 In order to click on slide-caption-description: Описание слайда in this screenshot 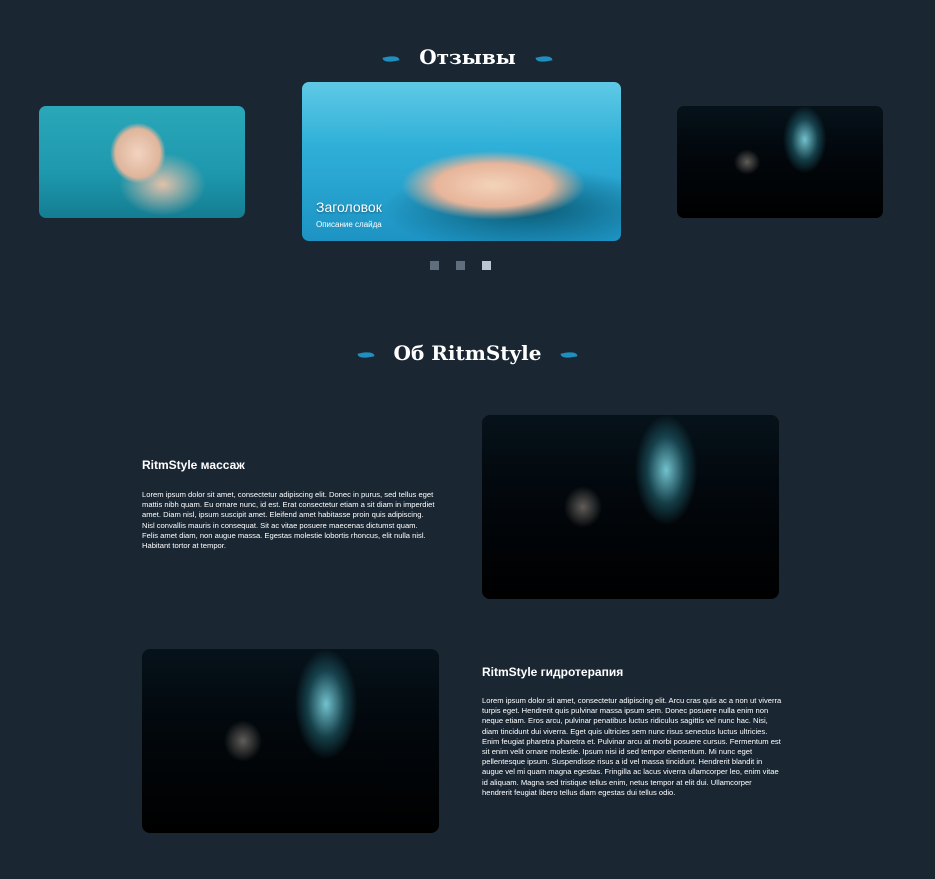, I will do `click(349, 224)`.